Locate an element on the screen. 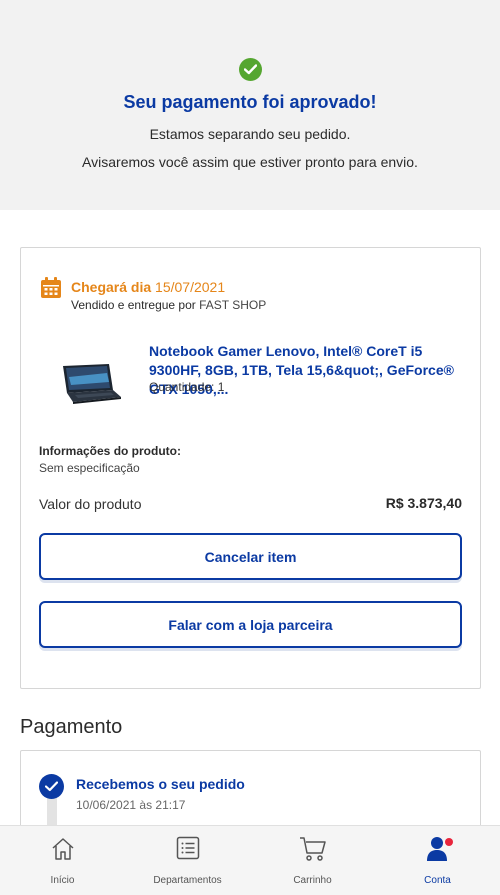 The image size is (500, 895). tab-carrinho: Carrinho is located at coordinates (312, 860).